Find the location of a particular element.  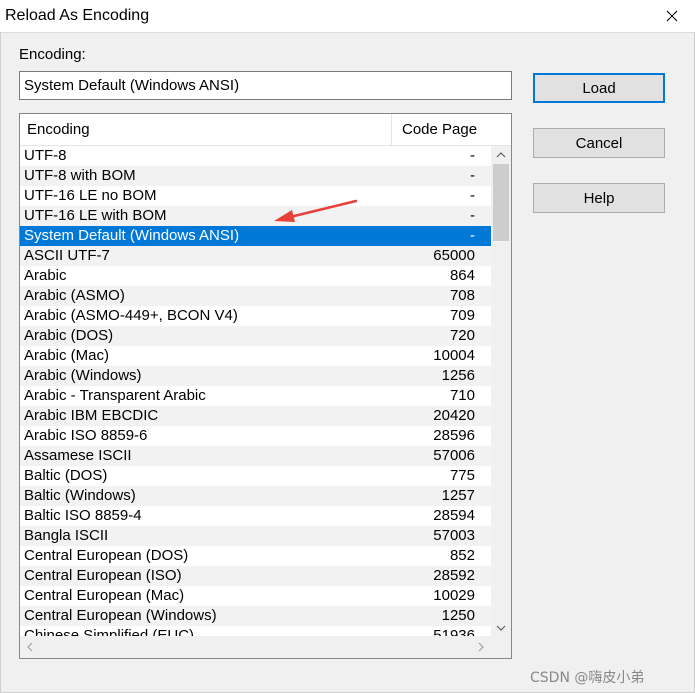

horizontal-scrollbar is located at coordinates (255, 647).